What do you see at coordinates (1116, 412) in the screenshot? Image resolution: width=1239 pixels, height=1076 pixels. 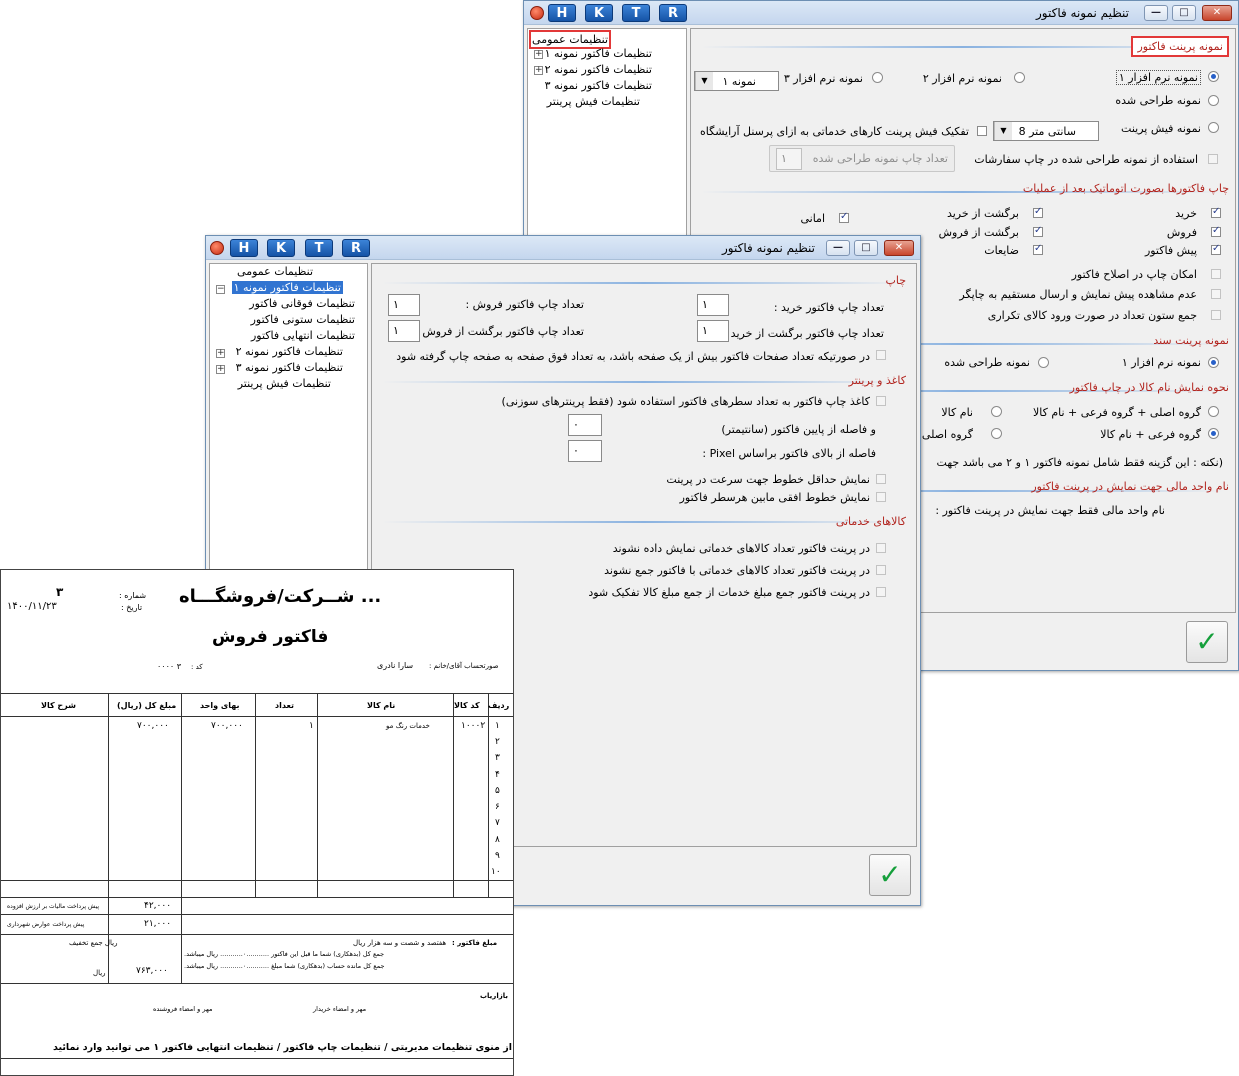 I see `radio-main-sub-name-label: گروه اصلی + گروه فرعی + نام کالا` at bounding box center [1116, 412].